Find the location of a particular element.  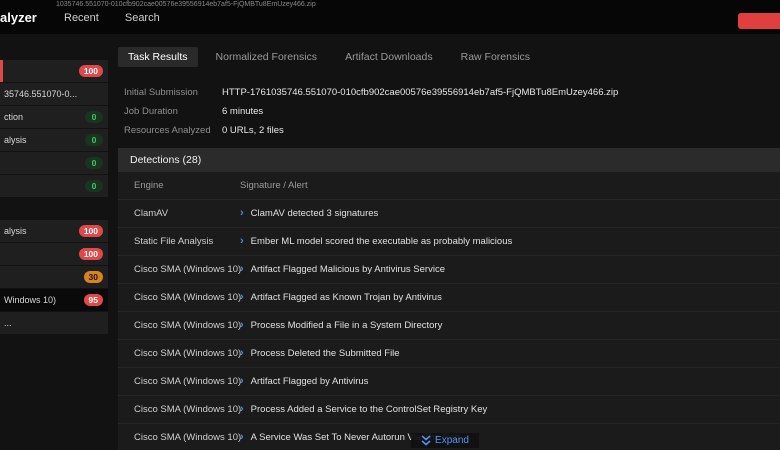

tab-task-results: Task Results is located at coordinates (158, 57).